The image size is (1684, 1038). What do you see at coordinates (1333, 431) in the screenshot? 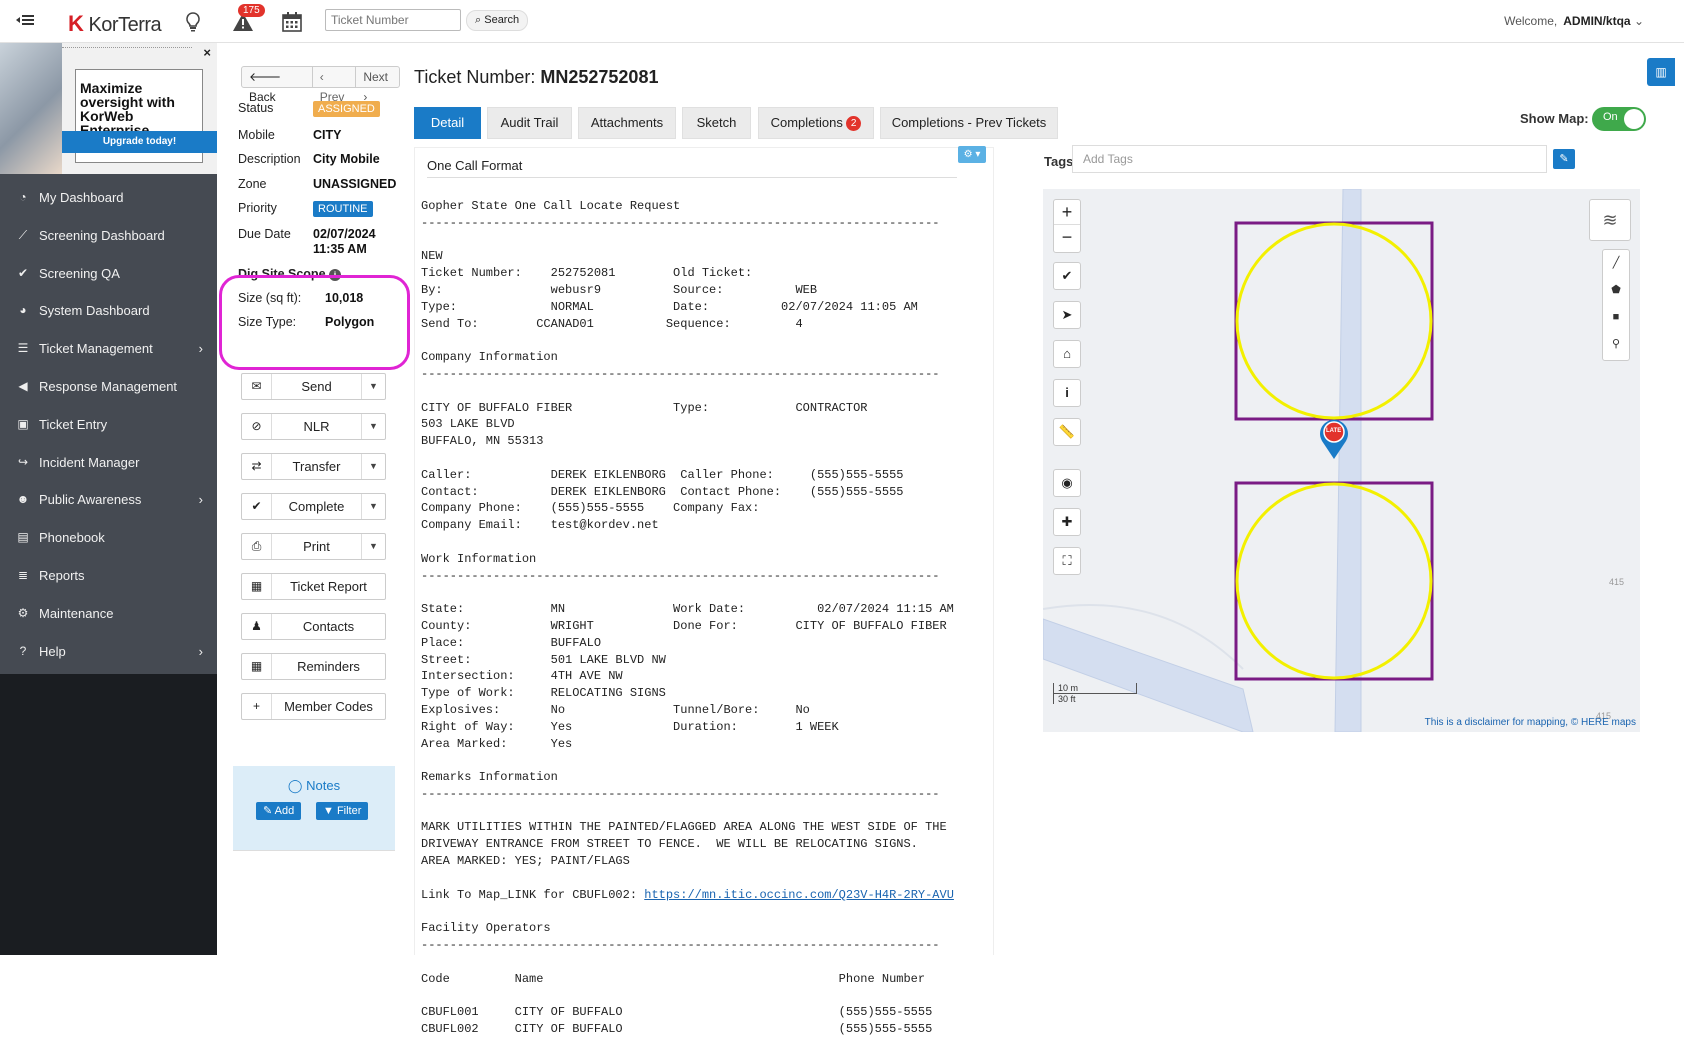
I see `late-marker-label: LATE` at bounding box center [1333, 431].